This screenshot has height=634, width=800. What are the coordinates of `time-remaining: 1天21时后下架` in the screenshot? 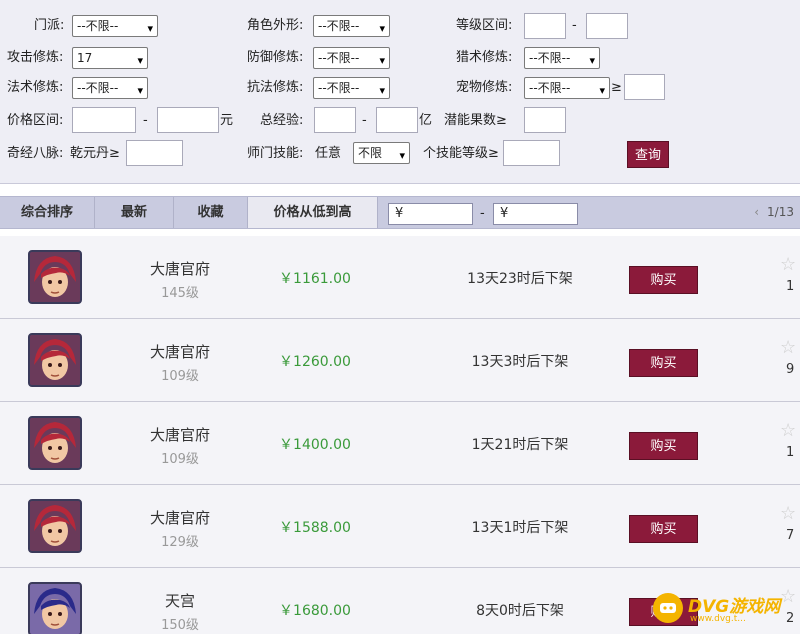 It's located at (520, 445).